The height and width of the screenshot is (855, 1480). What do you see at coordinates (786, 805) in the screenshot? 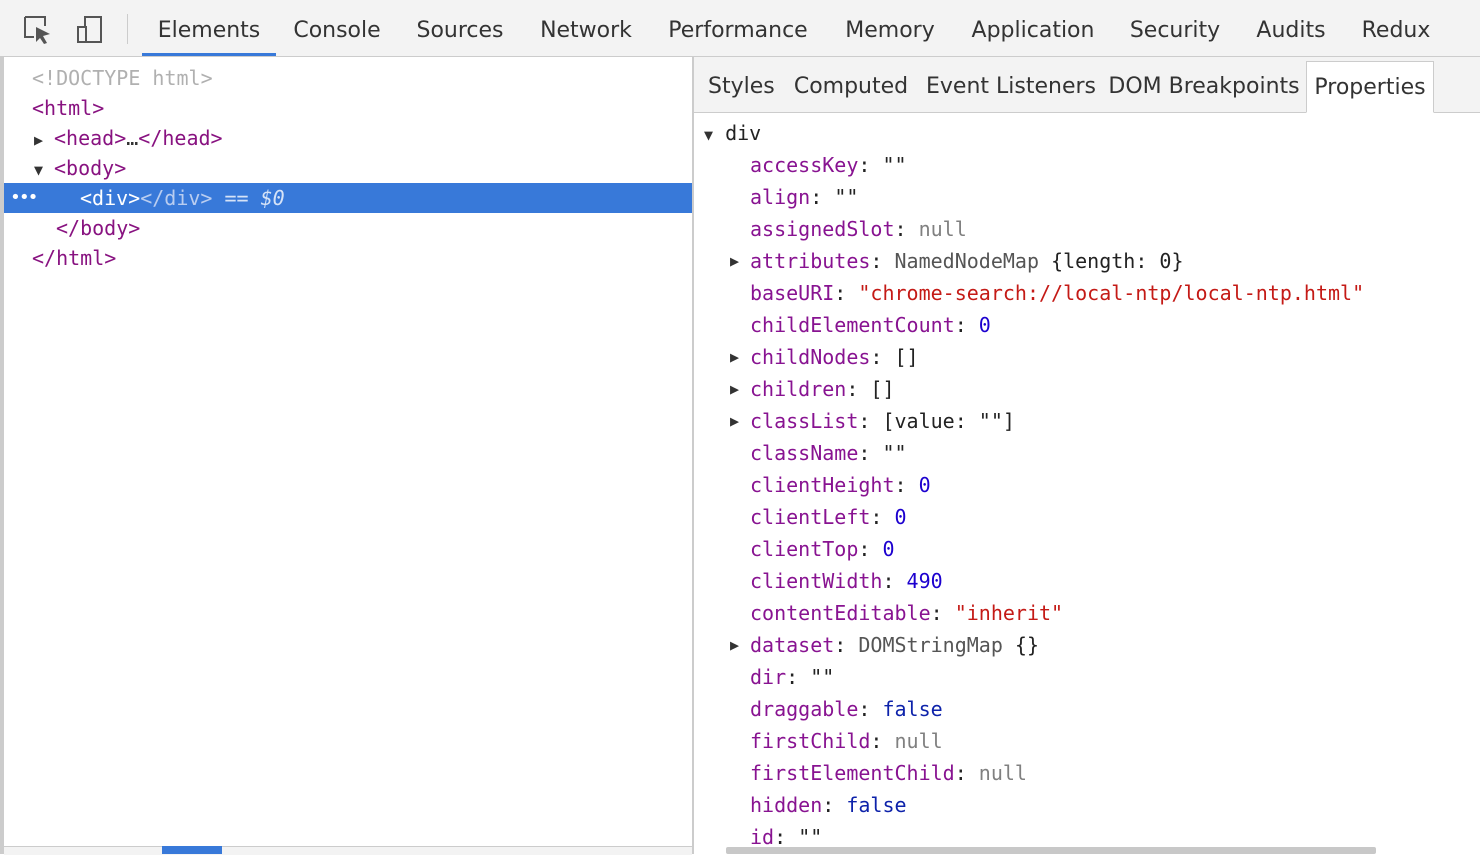
I see `property-name: hidden` at bounding box center [786, 805].